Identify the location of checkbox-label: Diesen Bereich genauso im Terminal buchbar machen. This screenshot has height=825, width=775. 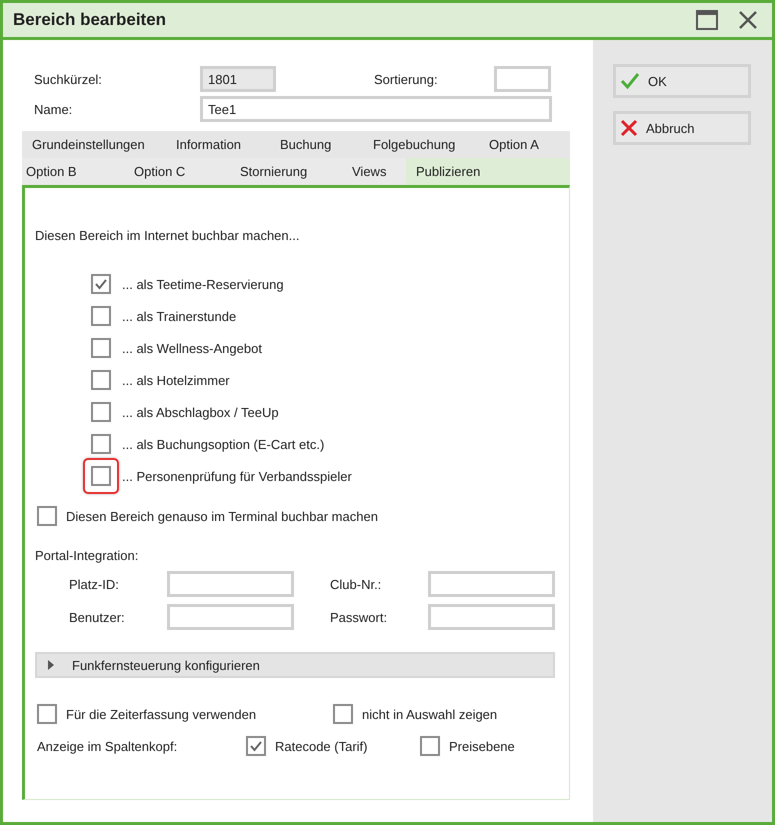
(222, 516).